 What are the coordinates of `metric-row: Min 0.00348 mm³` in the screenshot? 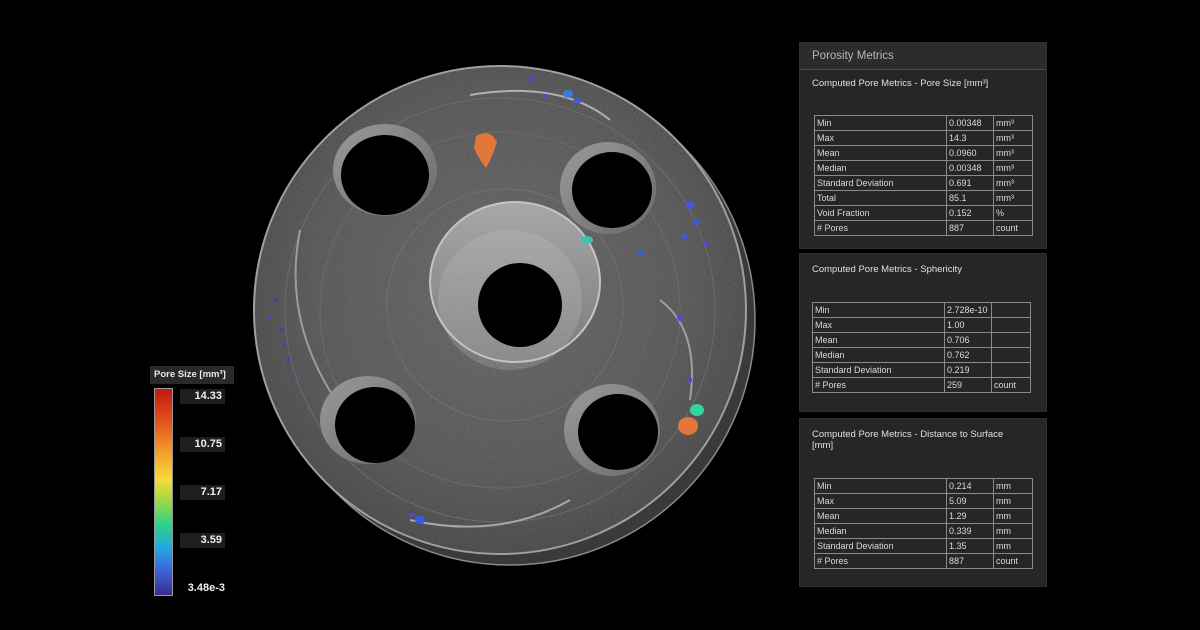 It's located at (923, 123).